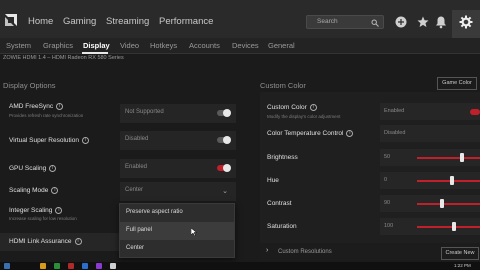 Image resolution: width=480 pixels, height=270 pixels. Describe the element at coordinates (310, 133) in the screenshot. I see `color-temp-label: Color Temperature Control i` at that location.